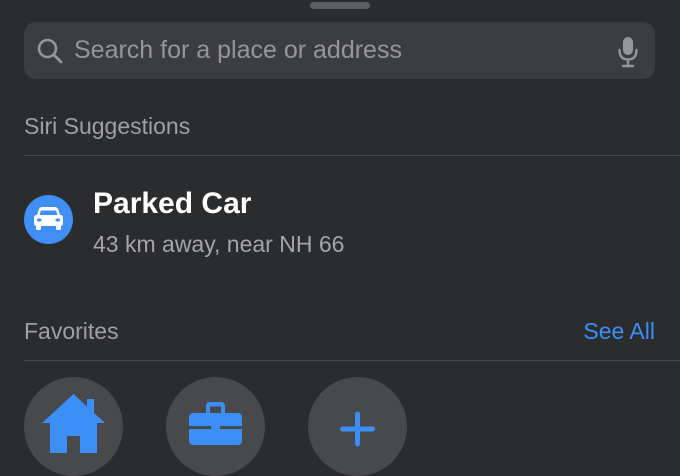 The image size is (680, 476). Describe the element at coordinates (343, 50) in the screenshot. I see `search-input` at that location.